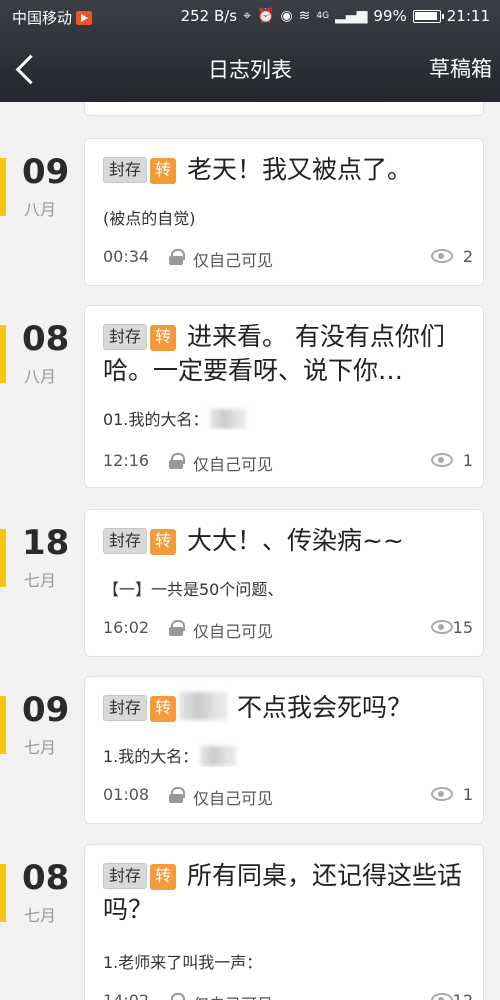 This screenshot has height=1000, width=500. Describe the element at coordinates (295, 540) in the screenshot. I see `entry-title: 大大！、传染病~~` at that location.